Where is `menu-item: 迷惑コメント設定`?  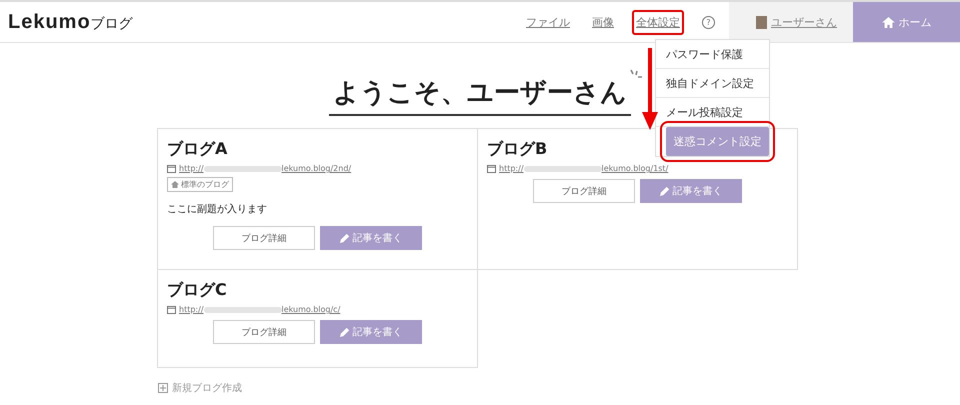 menu-item: 迷惑コメント設定 is located at coordinates (717, 141).